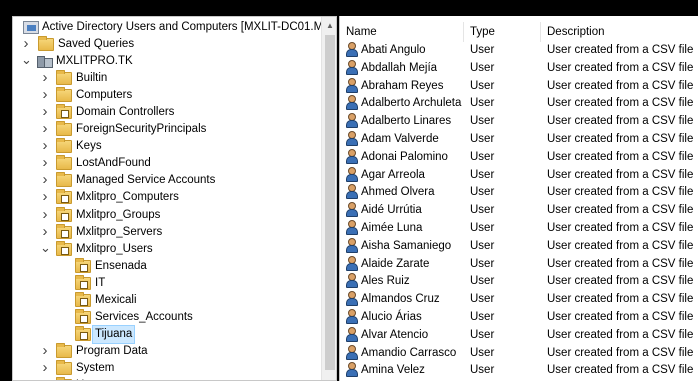 Image resolution: width=698 pixels, height=381 pixels. Describe the element at coordinates (167, 78) in the screenshot. I see `tree-item: Builtin` at that location.